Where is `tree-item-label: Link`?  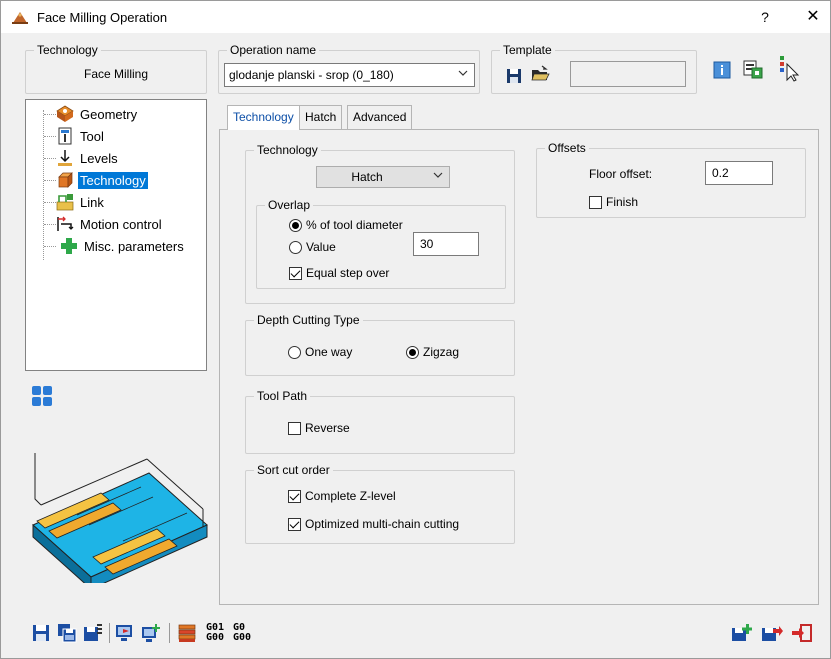 tree-item-label: Link is located at coordinates (92, 202).